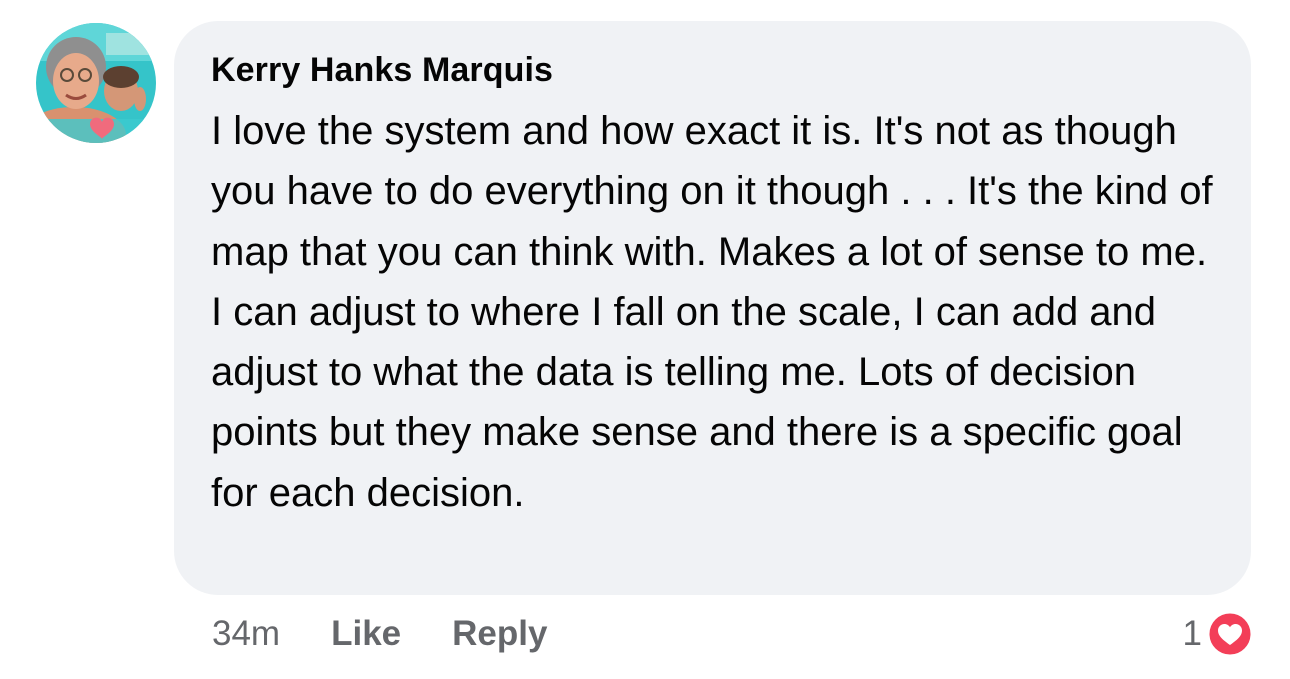 The height and width of the screenshot is (679, 1290). I want to click on avatar, so click(96, 83).